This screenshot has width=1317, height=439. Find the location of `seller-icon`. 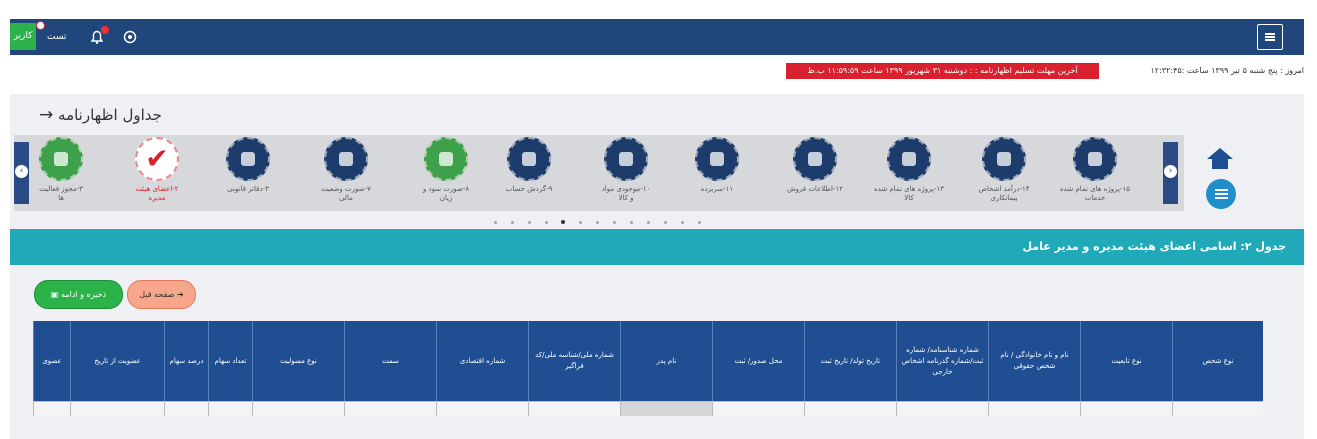

seller-icon is located at coordinates (815, 159).